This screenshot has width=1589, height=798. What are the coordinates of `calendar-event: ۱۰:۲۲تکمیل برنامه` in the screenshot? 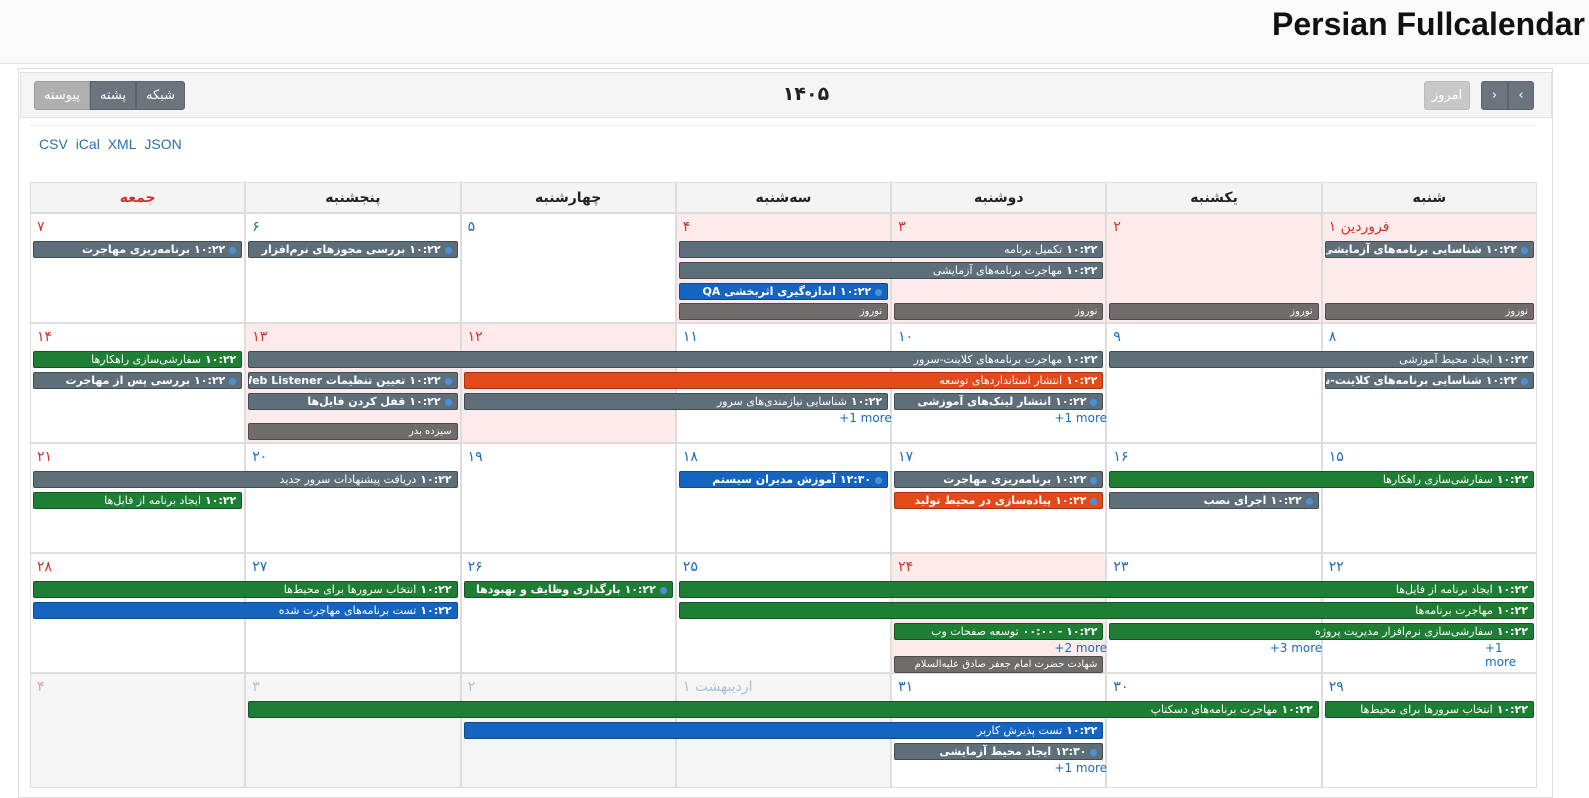 It's located at (891, 249).